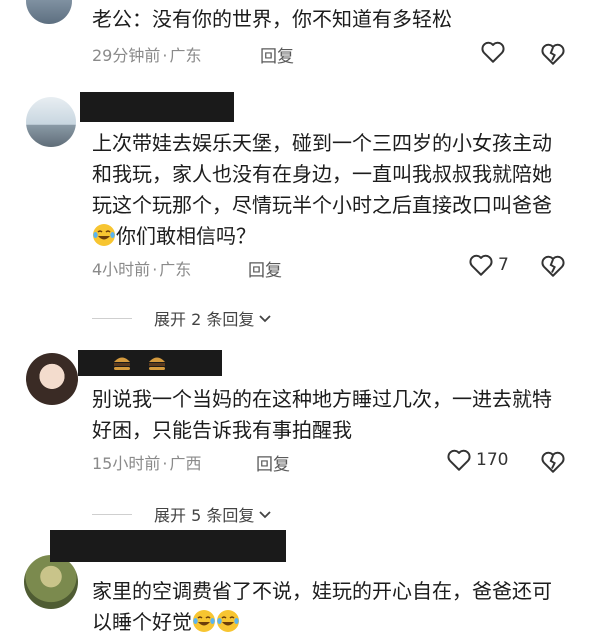  I want to click on comment-text: 别说我一个当妈的在这种地方睡过几次，一进去就特好困，只能告诉我有事拍醒我, so click(322, 414).